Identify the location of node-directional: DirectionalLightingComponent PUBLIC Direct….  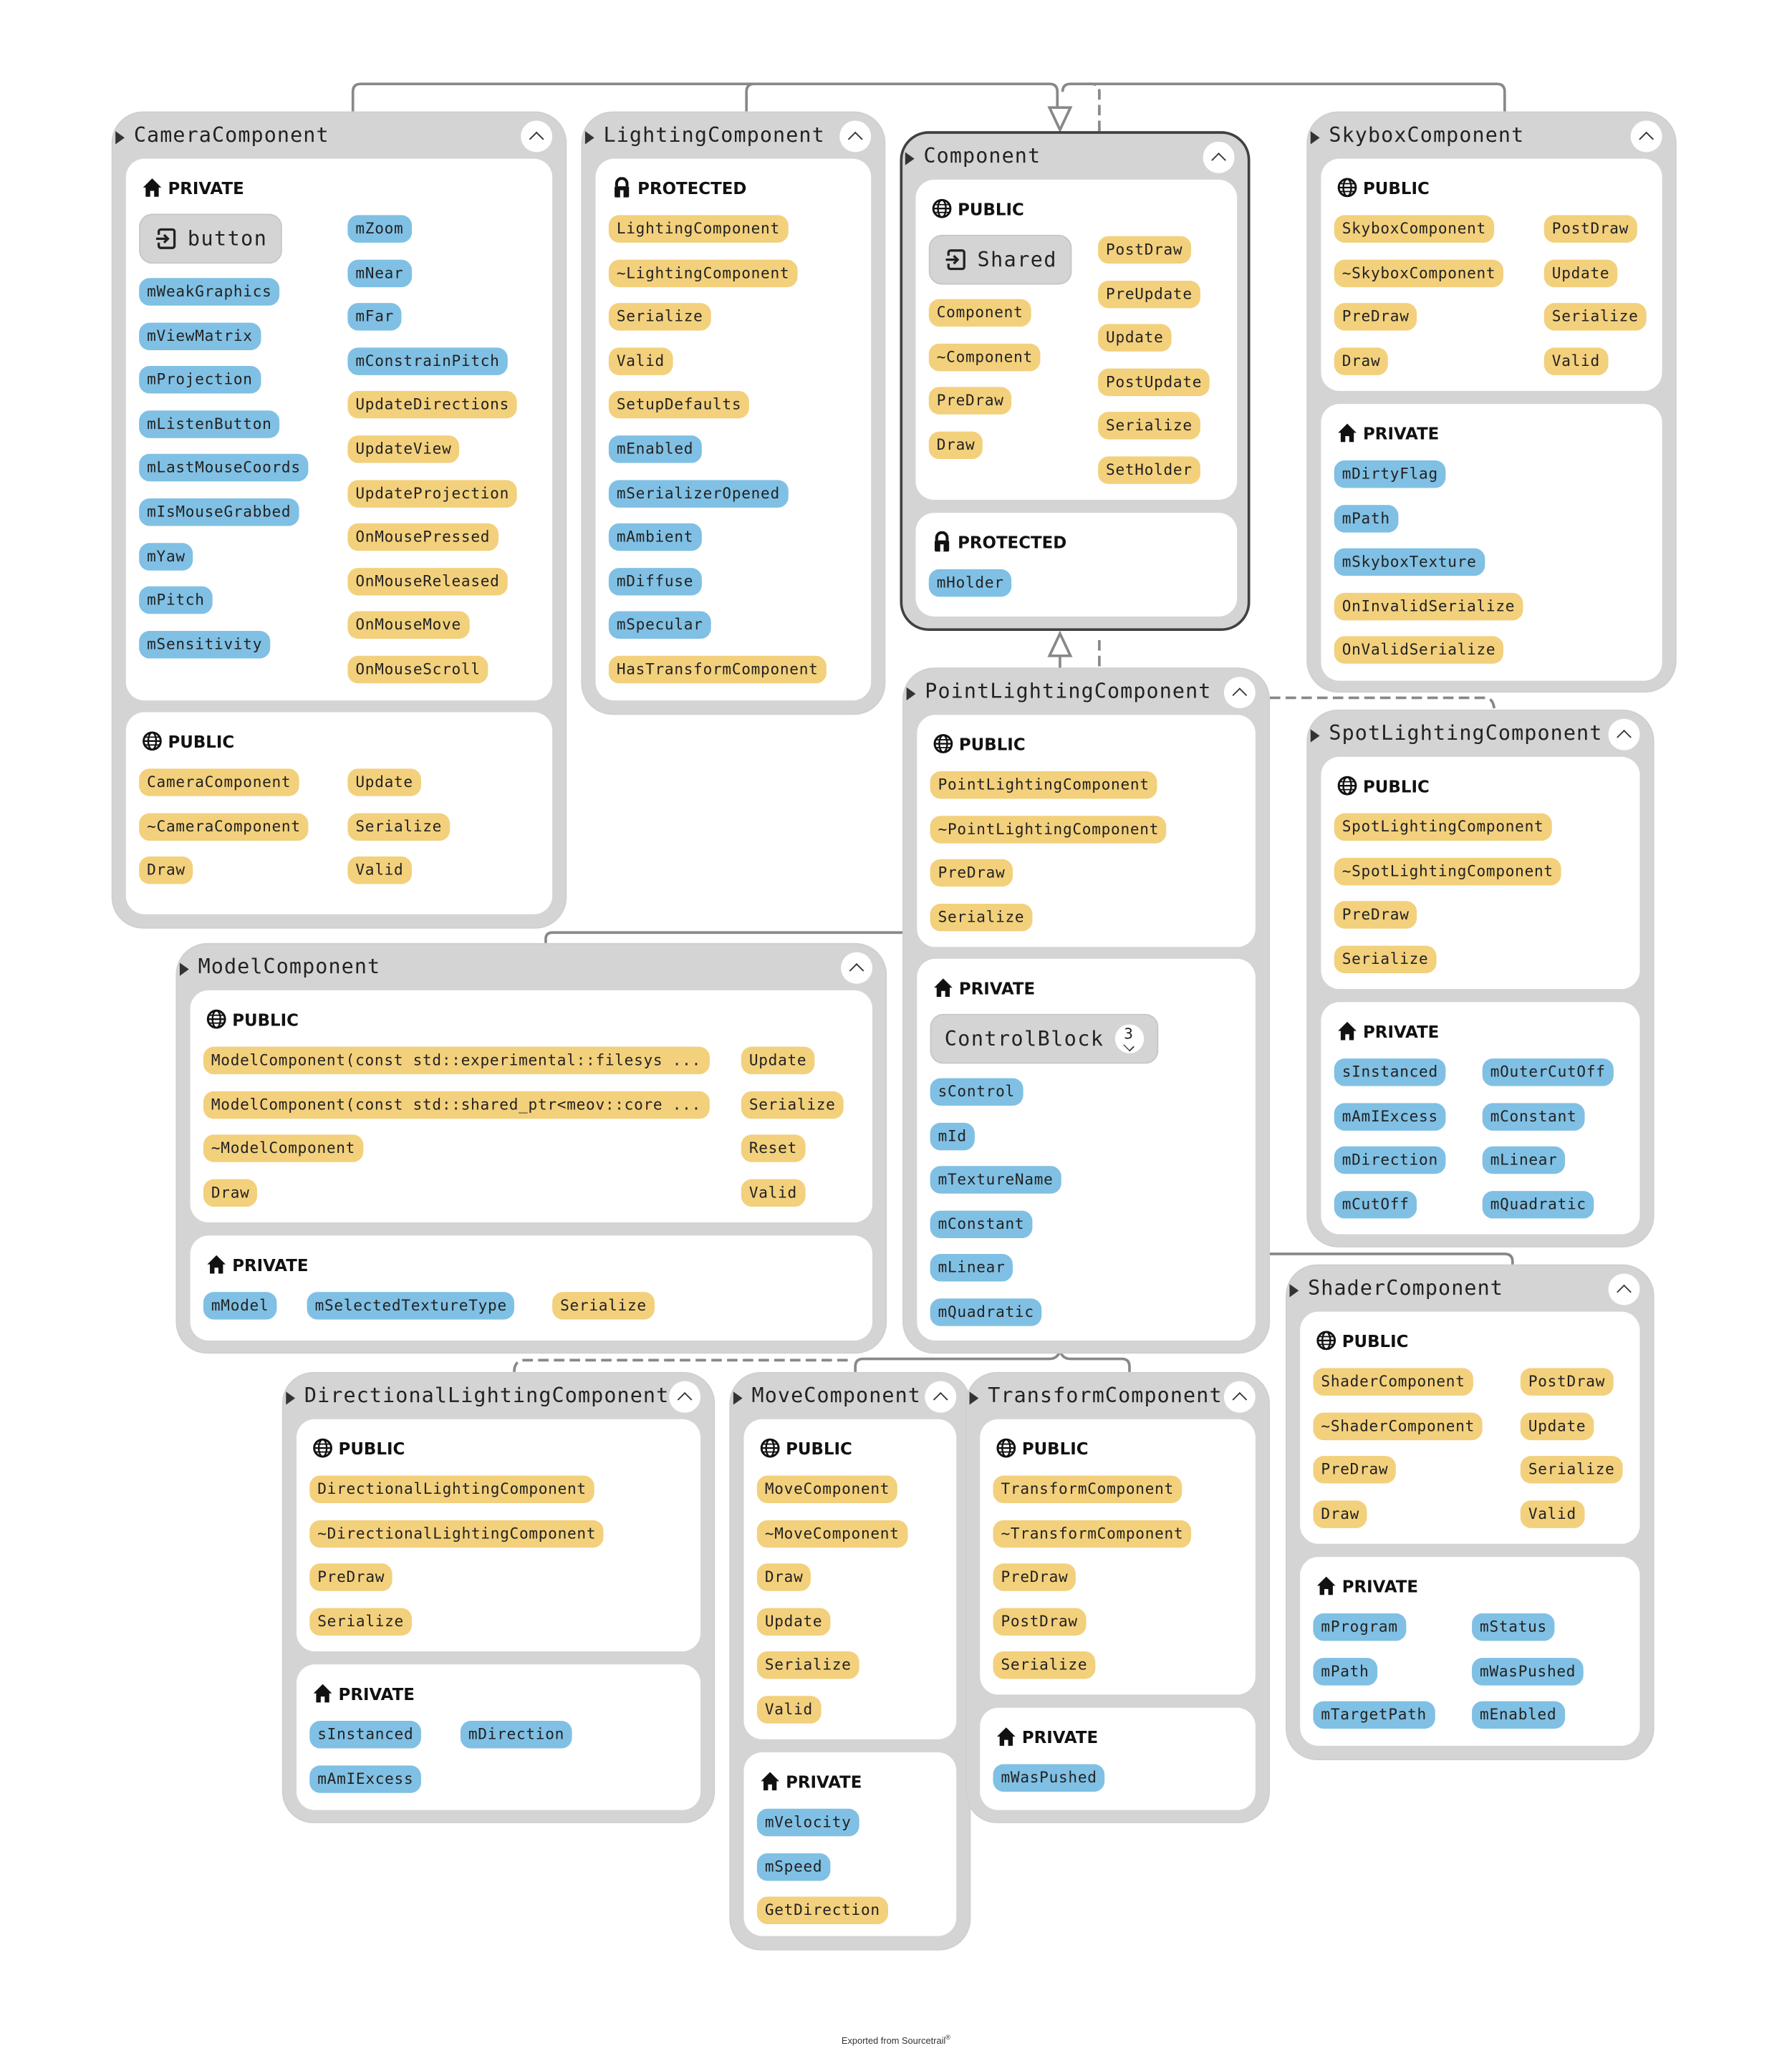
(499, 1597).